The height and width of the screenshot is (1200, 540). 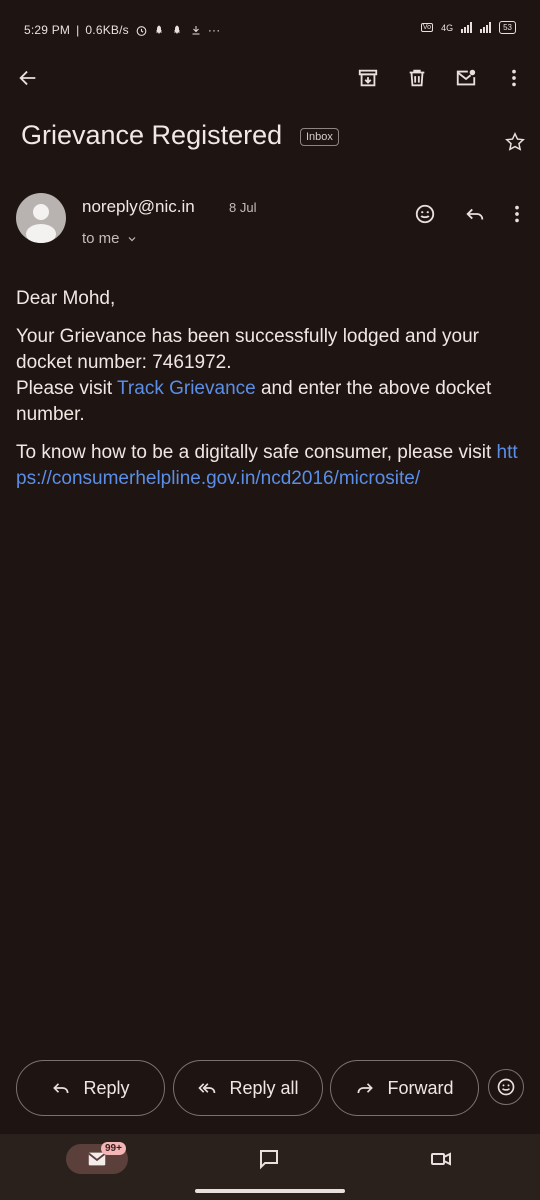 I want to click on status-more-dots: ···, so click(x=214, y=30).